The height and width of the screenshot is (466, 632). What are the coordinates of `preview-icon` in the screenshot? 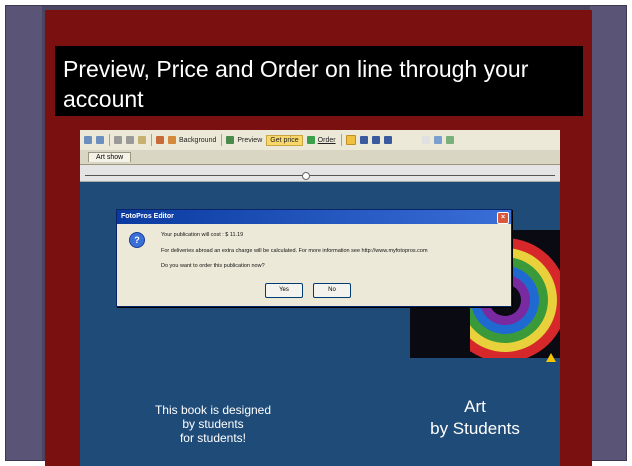 It's located at (230, 140).